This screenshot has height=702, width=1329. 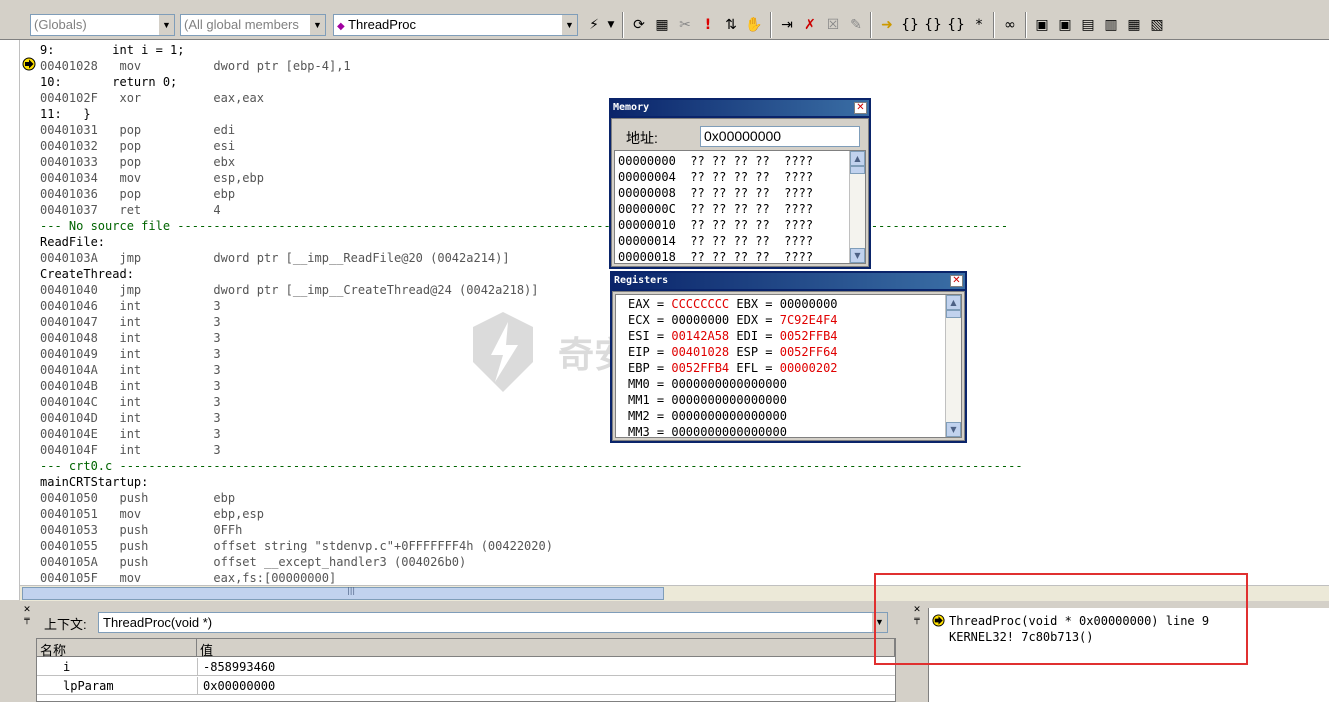 What do you see at coordinates (130, 338) in the screenshot?
I see `instruction-line: 00401048 int 3` at bounding box center [130, 338].